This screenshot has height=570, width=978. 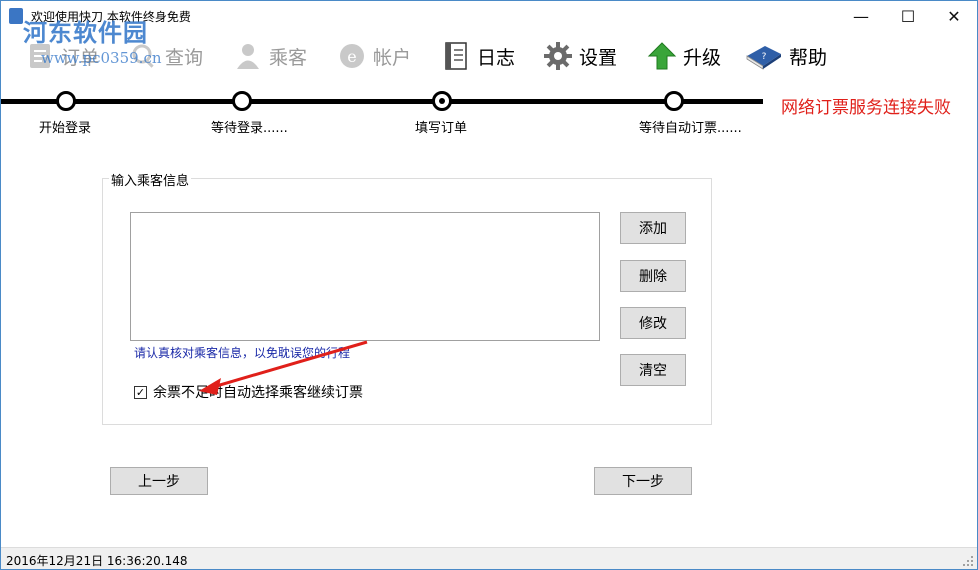 What do you see at coordinates (489, 558) in the screenshot?
I see `status-bar: 2016年12月21日 16:36:20.148` at bounding box center [489, 558].